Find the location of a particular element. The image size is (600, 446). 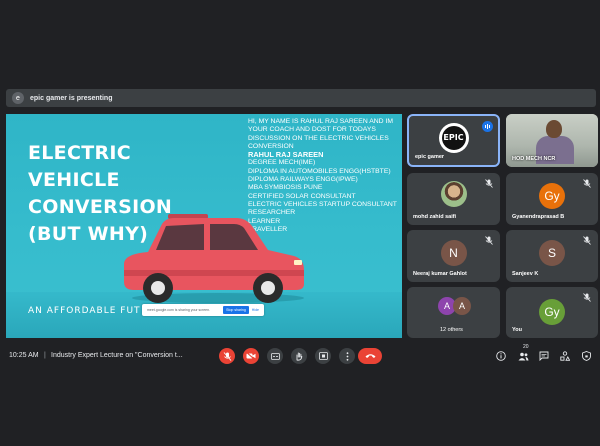

chat-icon is located at coordinates (544, 356).